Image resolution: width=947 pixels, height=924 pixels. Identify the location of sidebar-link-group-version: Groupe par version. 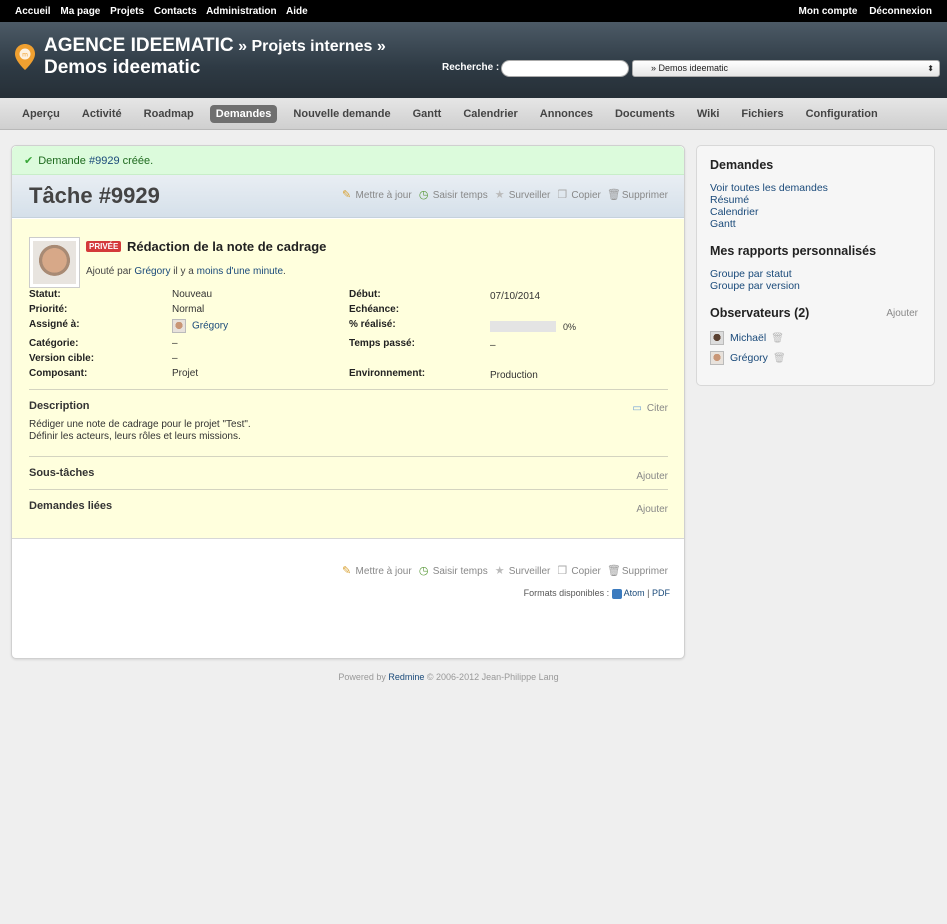
(815, 286).